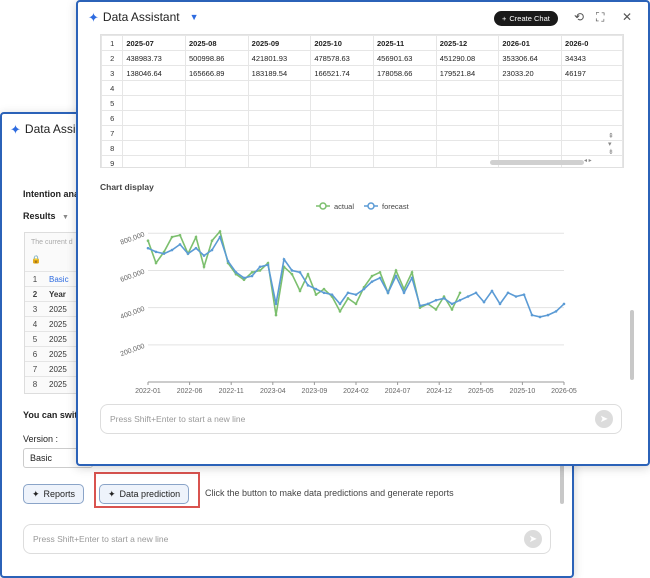 The height and width of the screenshot is (578, 650). What do you see at coordinates (148, 391) in the screenshot?
I see `x-tick-label: 2022-01` at bounding box center [148, 391].